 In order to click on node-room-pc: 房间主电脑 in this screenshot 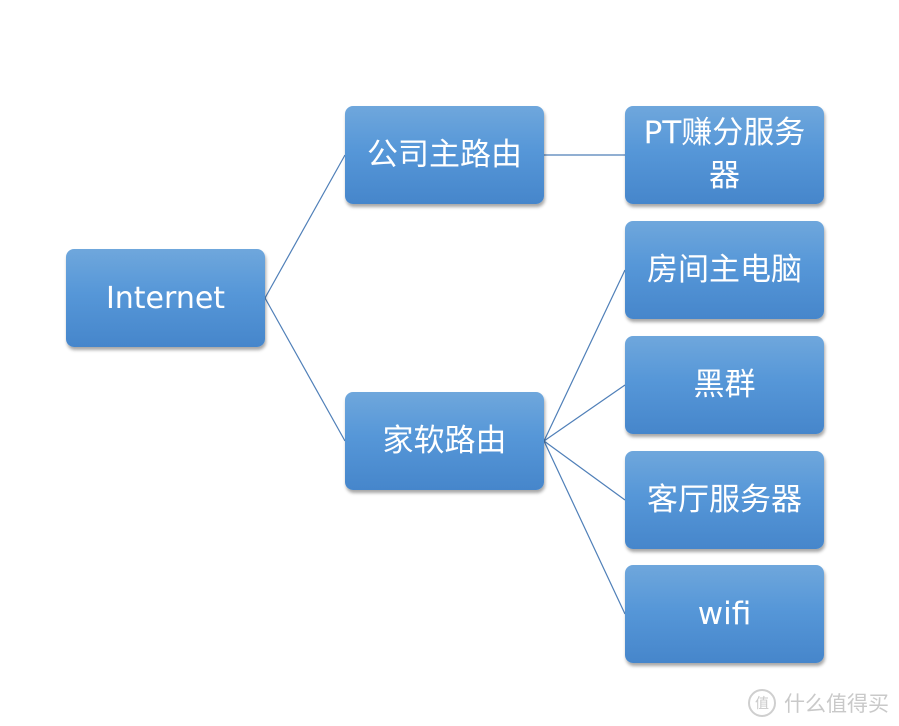, I will do `click(724, 270)`.